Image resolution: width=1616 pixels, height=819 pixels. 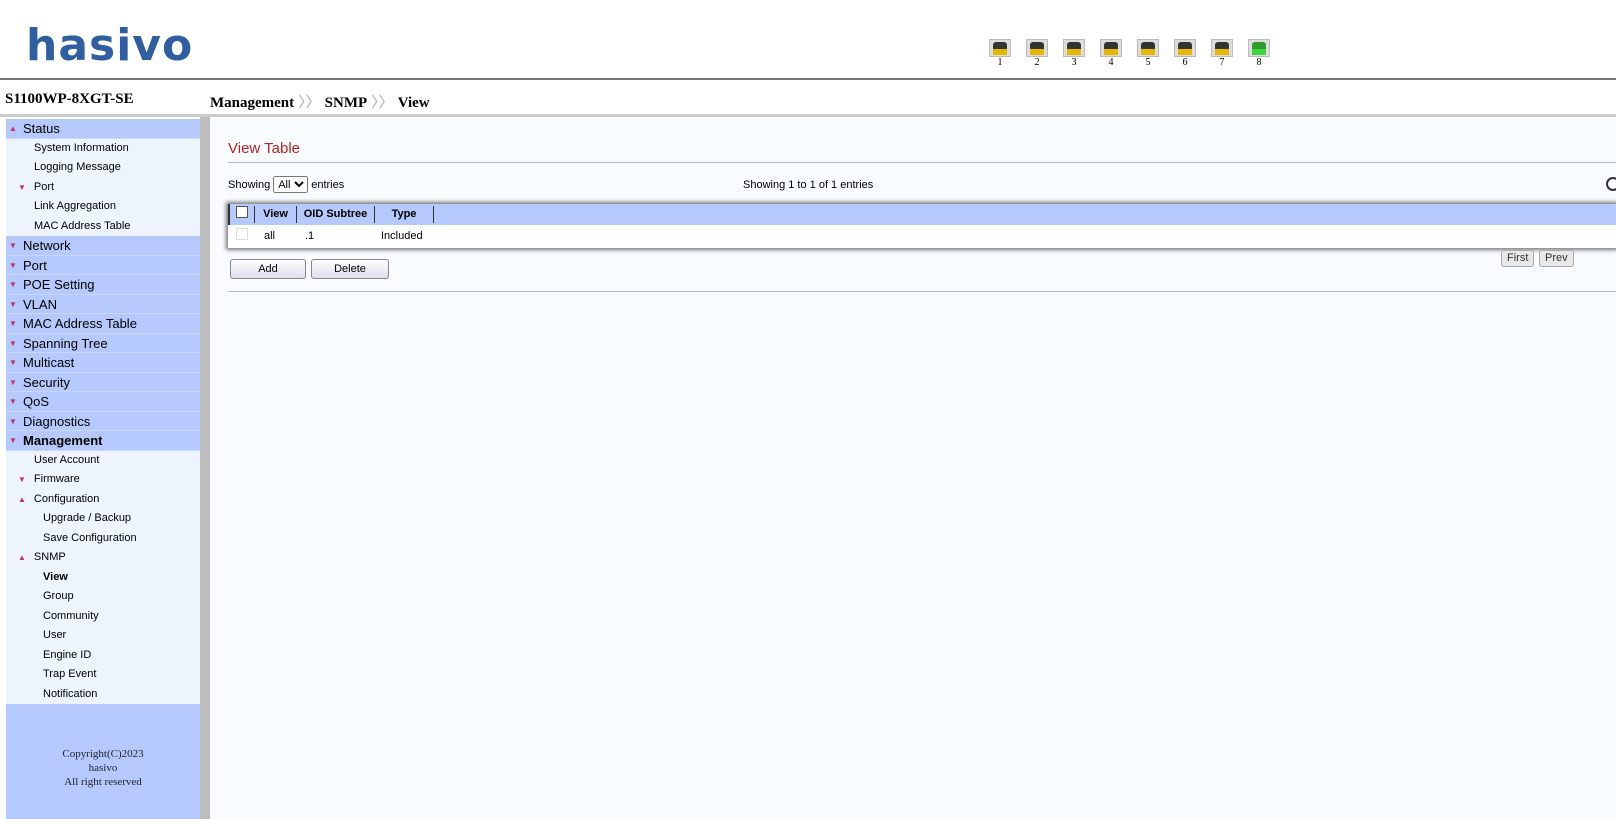 What do you see at coordinates (276, 214) in the screenshot?
I see `column-header-view: View` at bounding box center [276, 214].